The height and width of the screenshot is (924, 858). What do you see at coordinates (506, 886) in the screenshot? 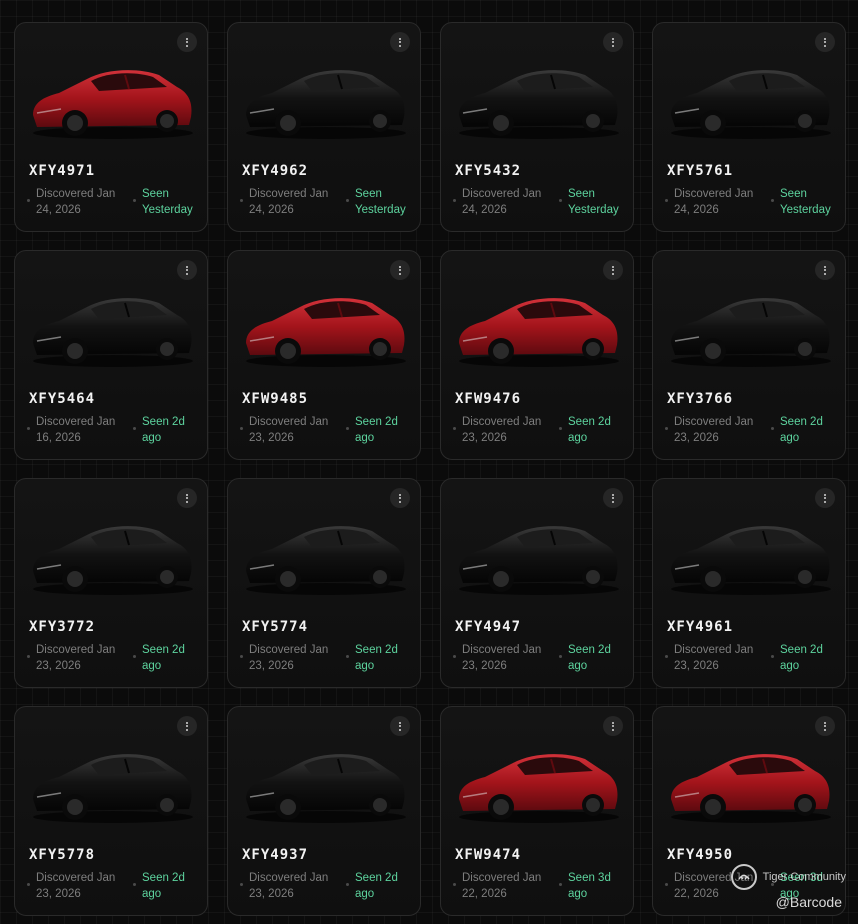
I see `discovered-date: Discovered Jan 22, 2026` at bounding box center [506, 886].